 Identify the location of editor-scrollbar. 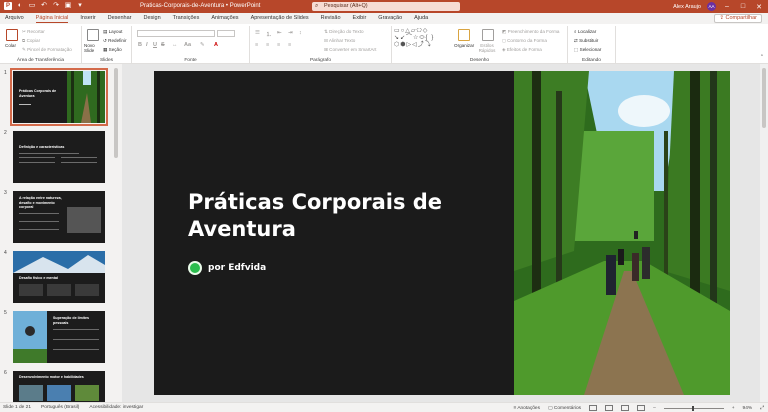
(764, 233).